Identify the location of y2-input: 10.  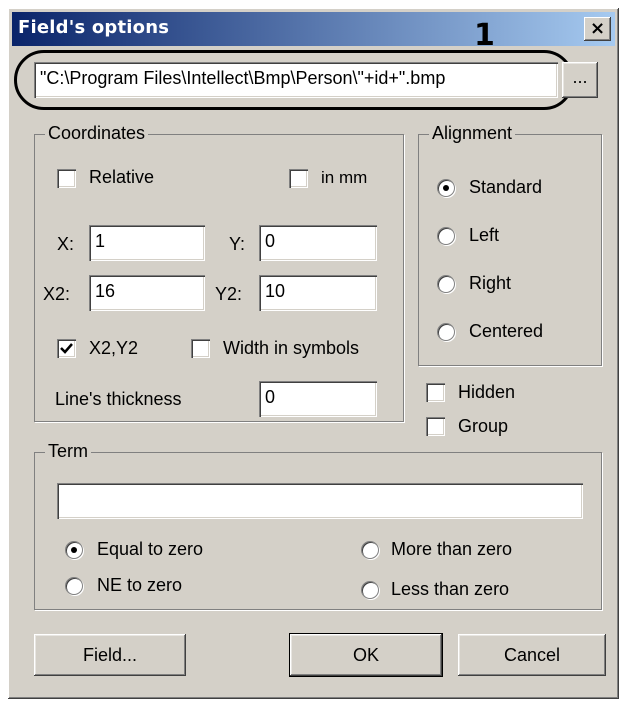
(318, 293).